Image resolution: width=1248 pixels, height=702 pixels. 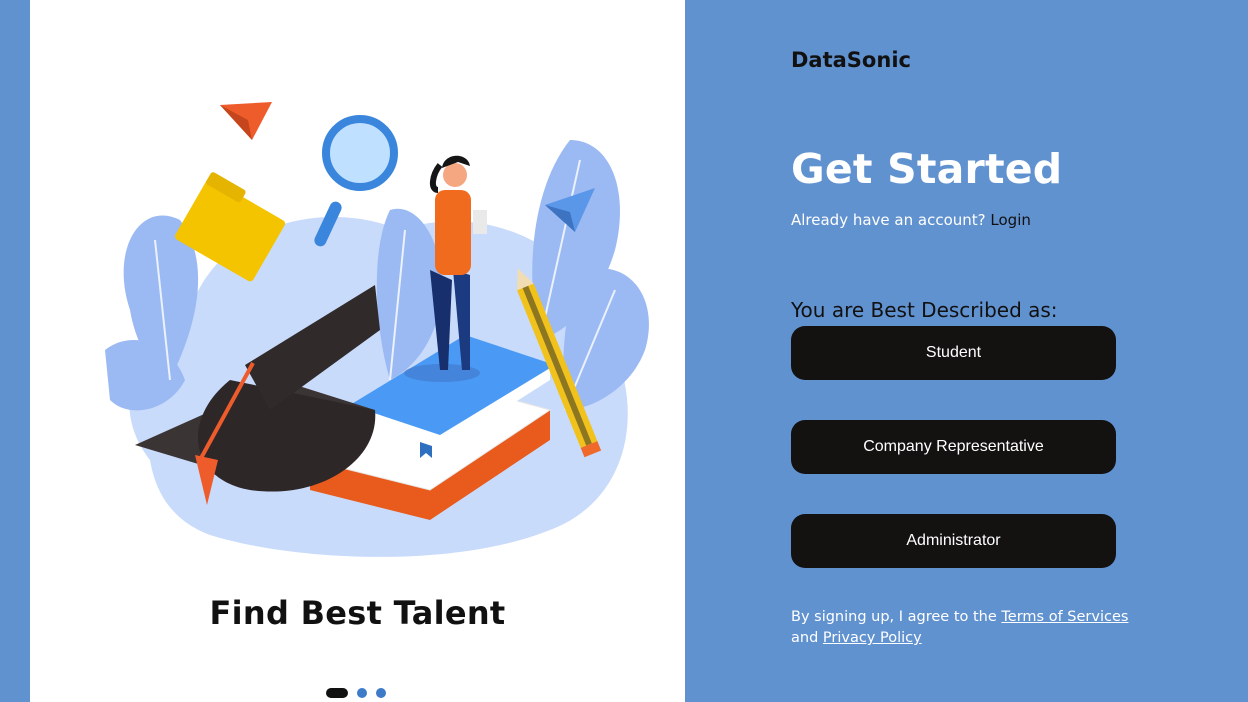 What do you see at coordinates (872, 638) in the screenshot?
I see `privacy-link: Privacy Policy` at bounding box center [872, 638].